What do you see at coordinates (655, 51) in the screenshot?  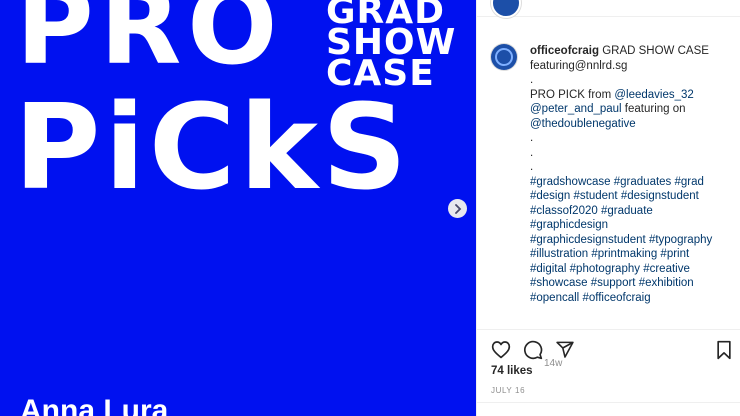 I see `caption-line: GRAD SHOW CASE` at bounding box center [655, 51].